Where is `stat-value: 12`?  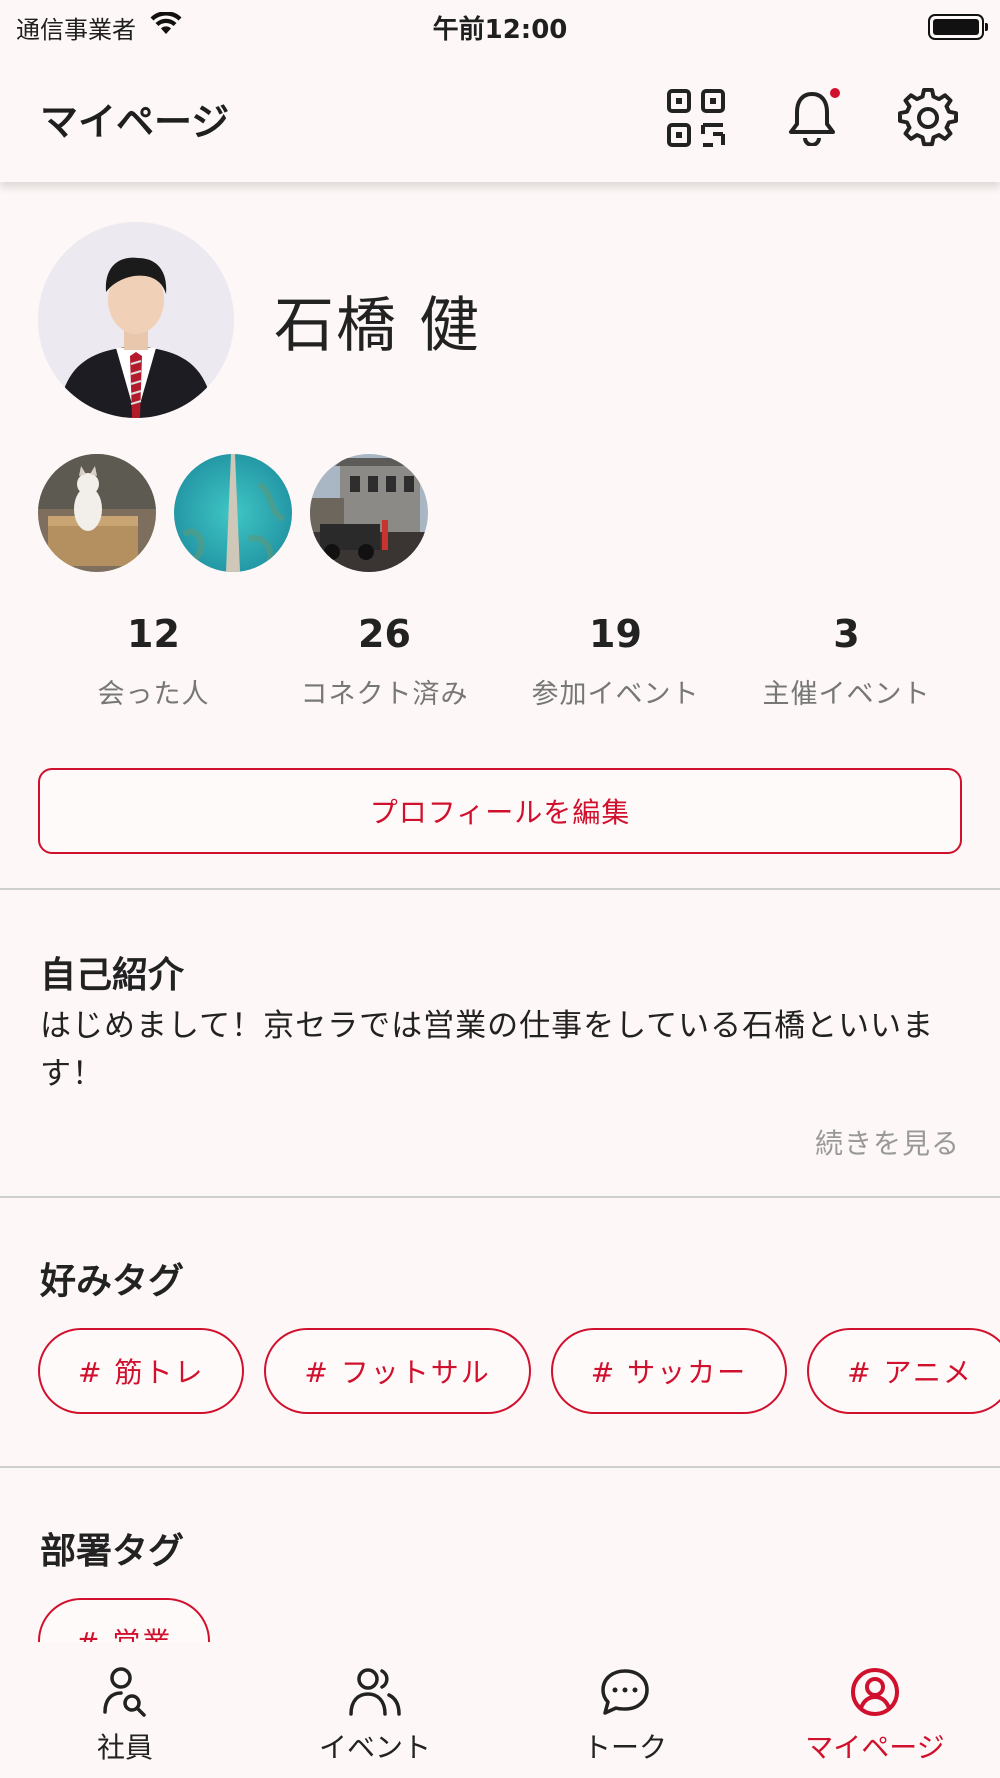
stat-value: 12 is located at coordinates (153, 634).